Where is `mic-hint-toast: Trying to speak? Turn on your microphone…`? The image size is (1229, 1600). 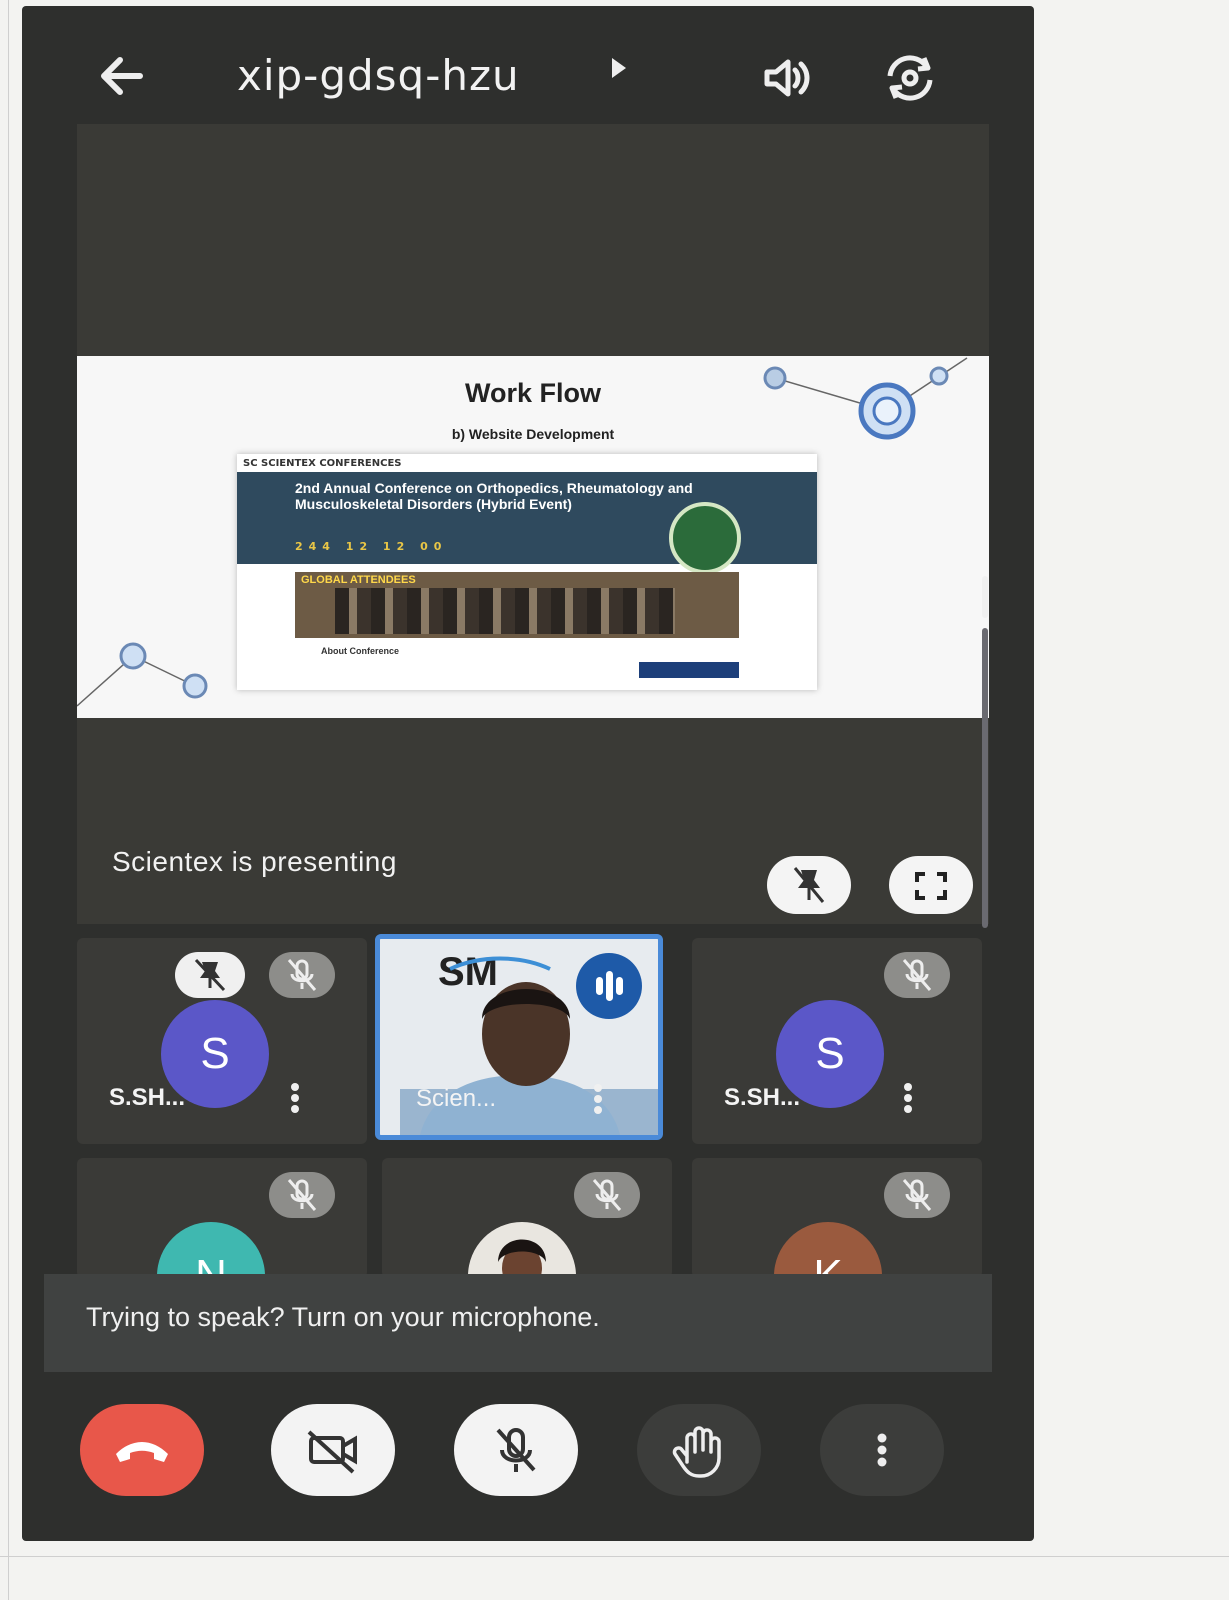
mic-hint-toast: Trying to speak? Turn on your microphone… is located at coordinates (518, 1323).